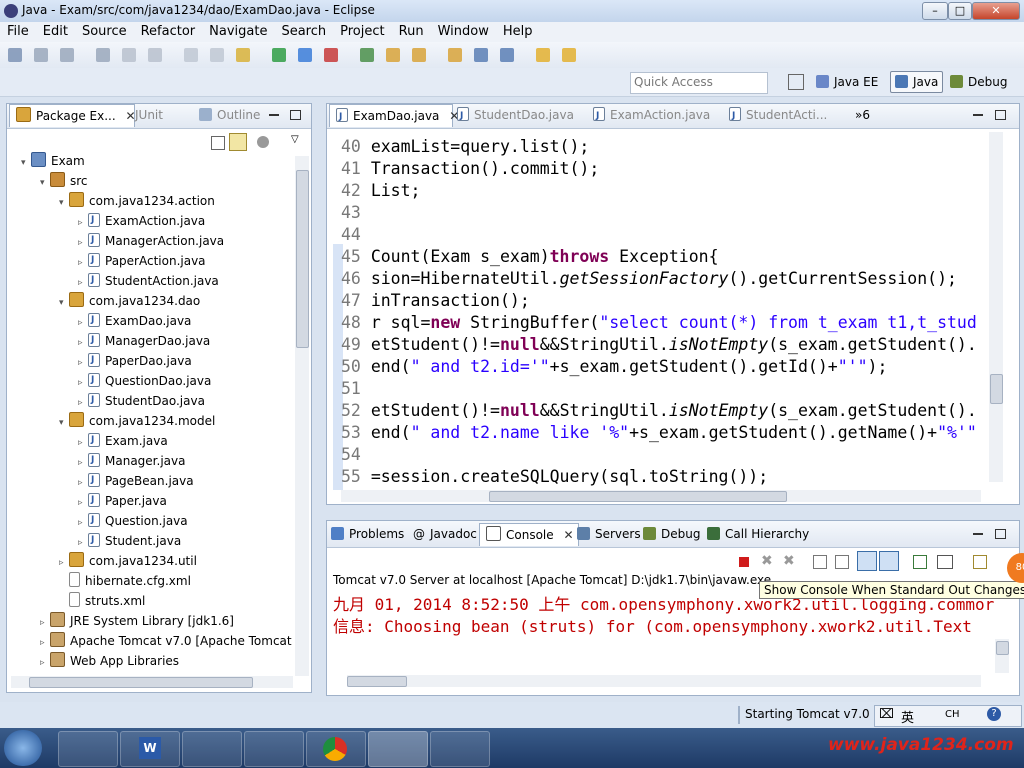 The width and height of the screenshot is (1024, 768). Describe the element at coordinates (699, 83) in the screenshot. I see `quick-access-field: Quick Access` at that location.